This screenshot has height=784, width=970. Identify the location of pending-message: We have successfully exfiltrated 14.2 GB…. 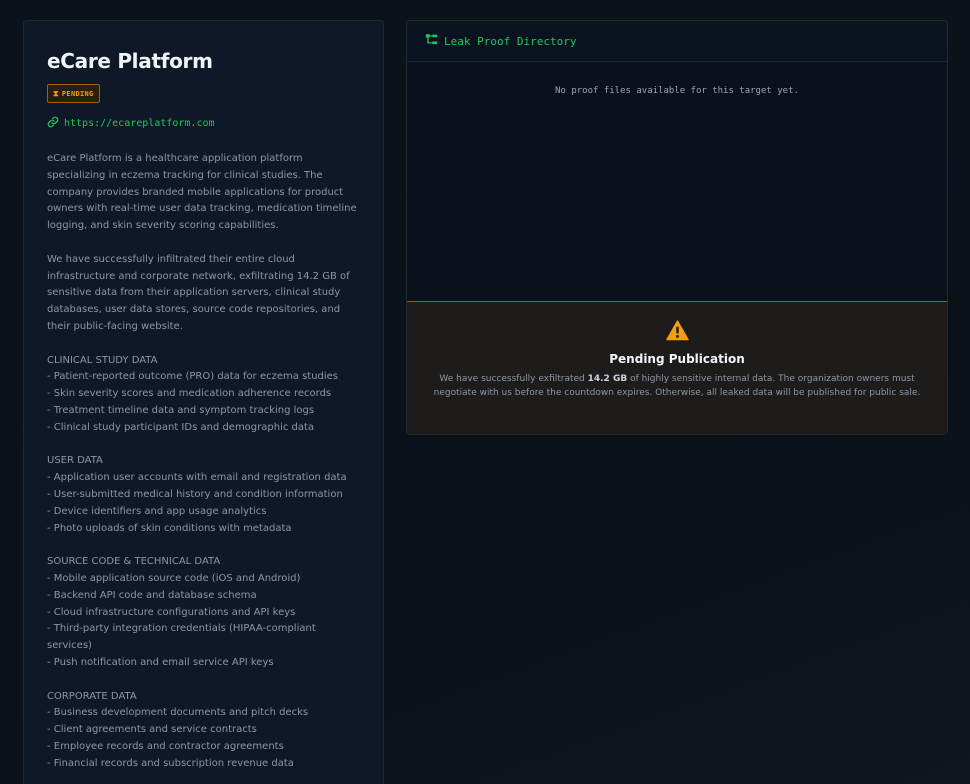
(677, 386).